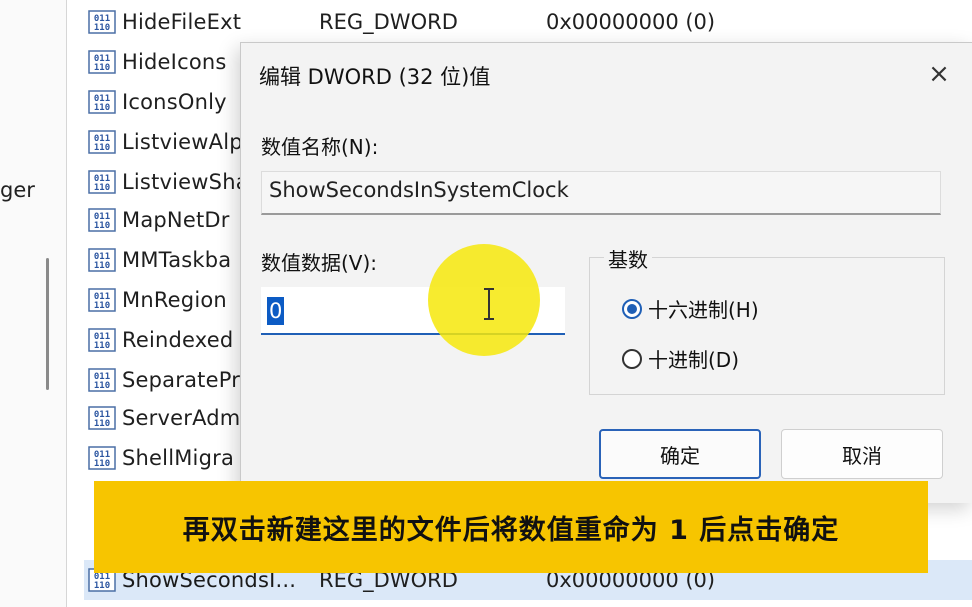 Image resolution: width=972 pixels, height=607 pixels. What do you see at coordinates (182, 142) in the screenshot?
I see `value-name: ListviewAlp` at bounding box center [182, 142].